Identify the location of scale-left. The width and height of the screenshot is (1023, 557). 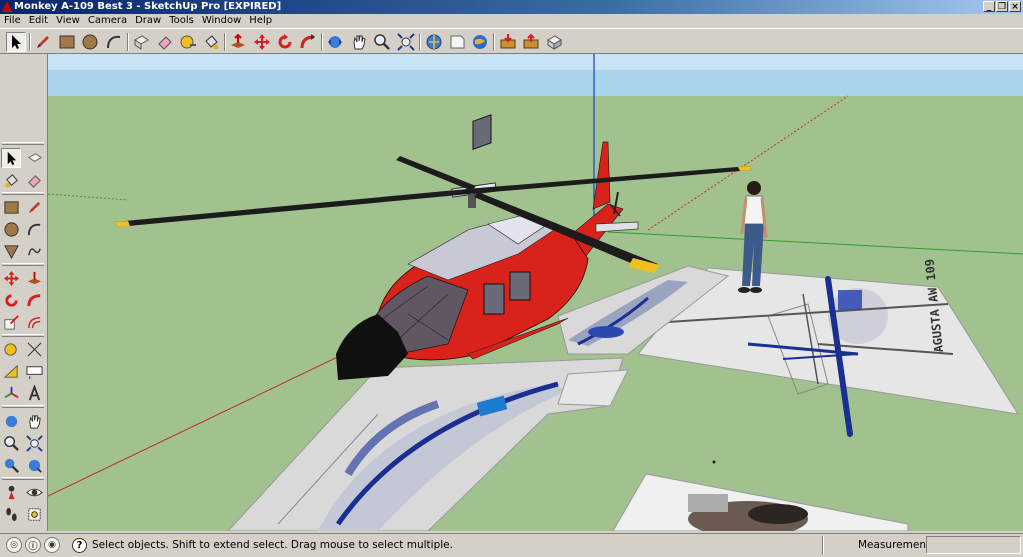
(11, 322).